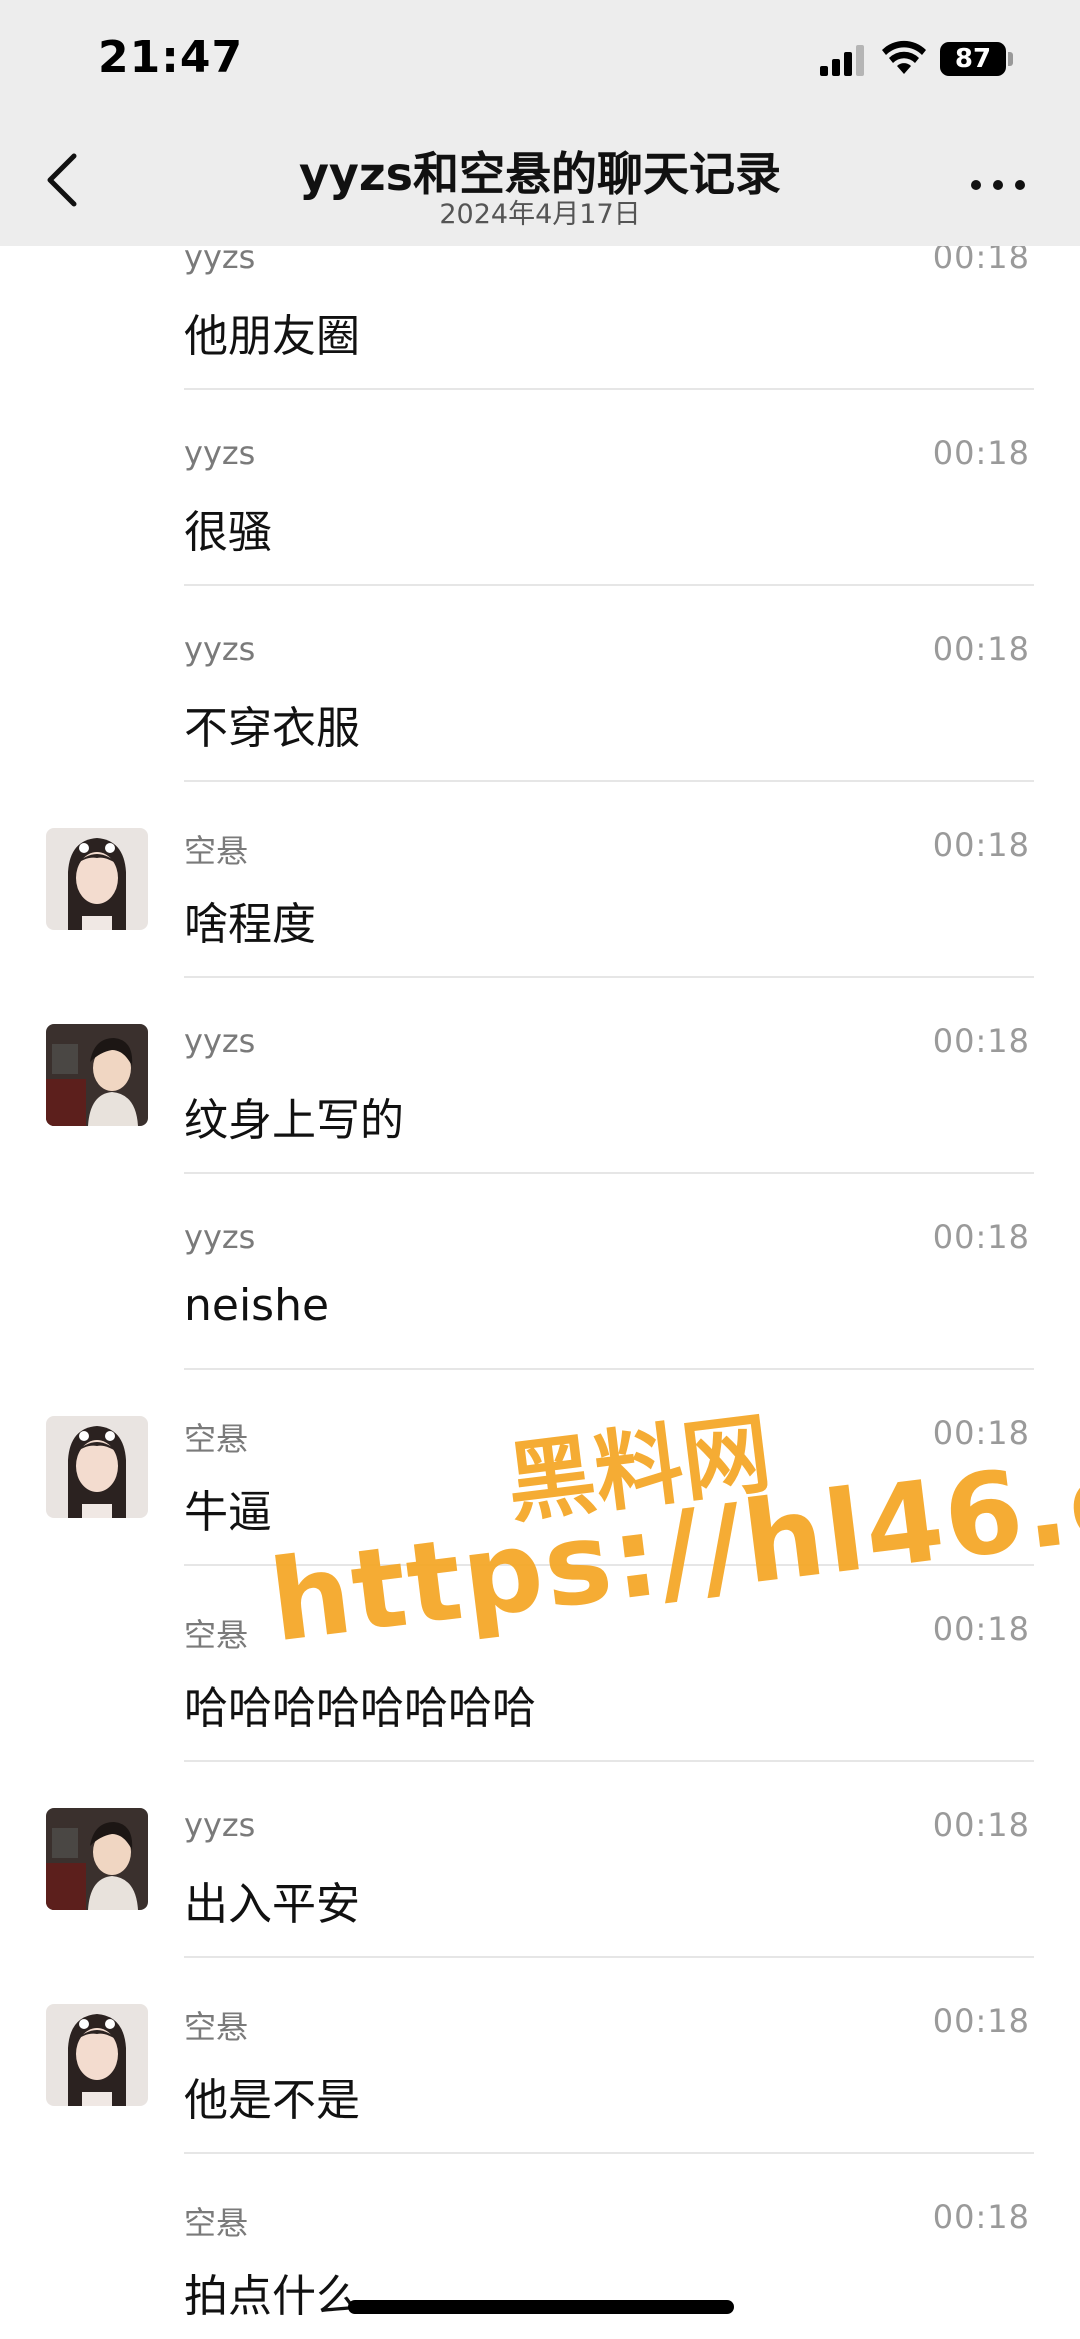  Describe the element at coordinates (540, 684) in the screenshot. I see `message-row: yyzs 00:18 不穿衣服` at that location.